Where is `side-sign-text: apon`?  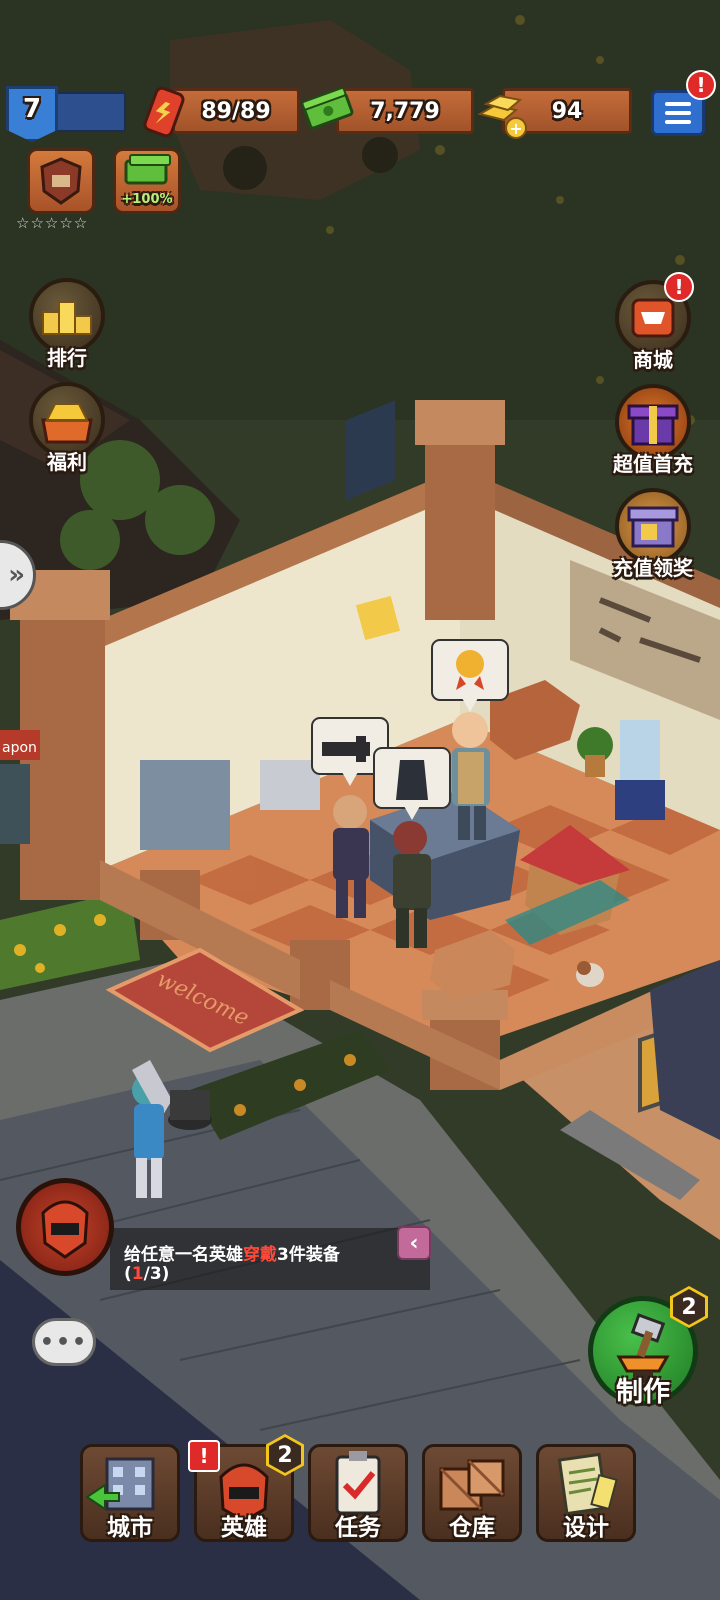 side-sign-text: apon is located at coordinates (19, 748).